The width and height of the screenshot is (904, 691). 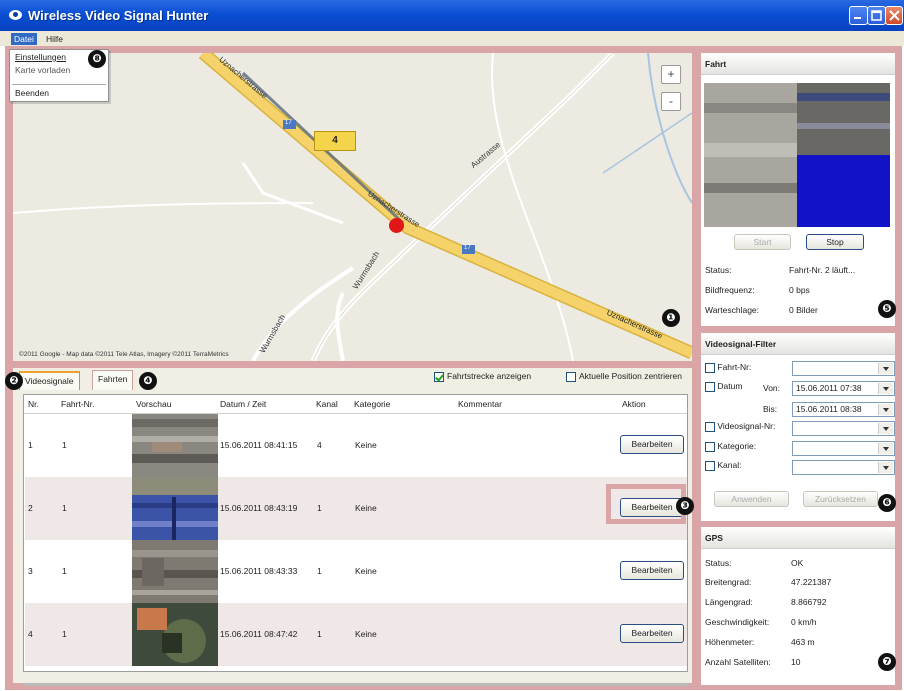 What do you see at coordinates (732, 310) in the screenshot?
I see `queue-label: Warteschlage:` at bounding box center [732, 310].